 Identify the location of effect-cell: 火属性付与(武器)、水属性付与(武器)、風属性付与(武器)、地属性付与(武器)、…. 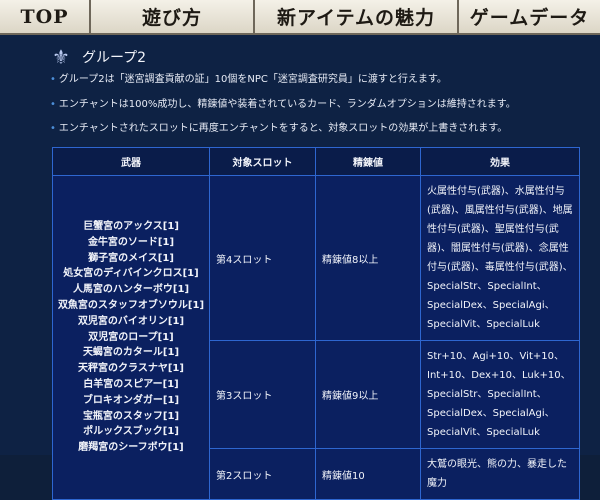
(500, 258).